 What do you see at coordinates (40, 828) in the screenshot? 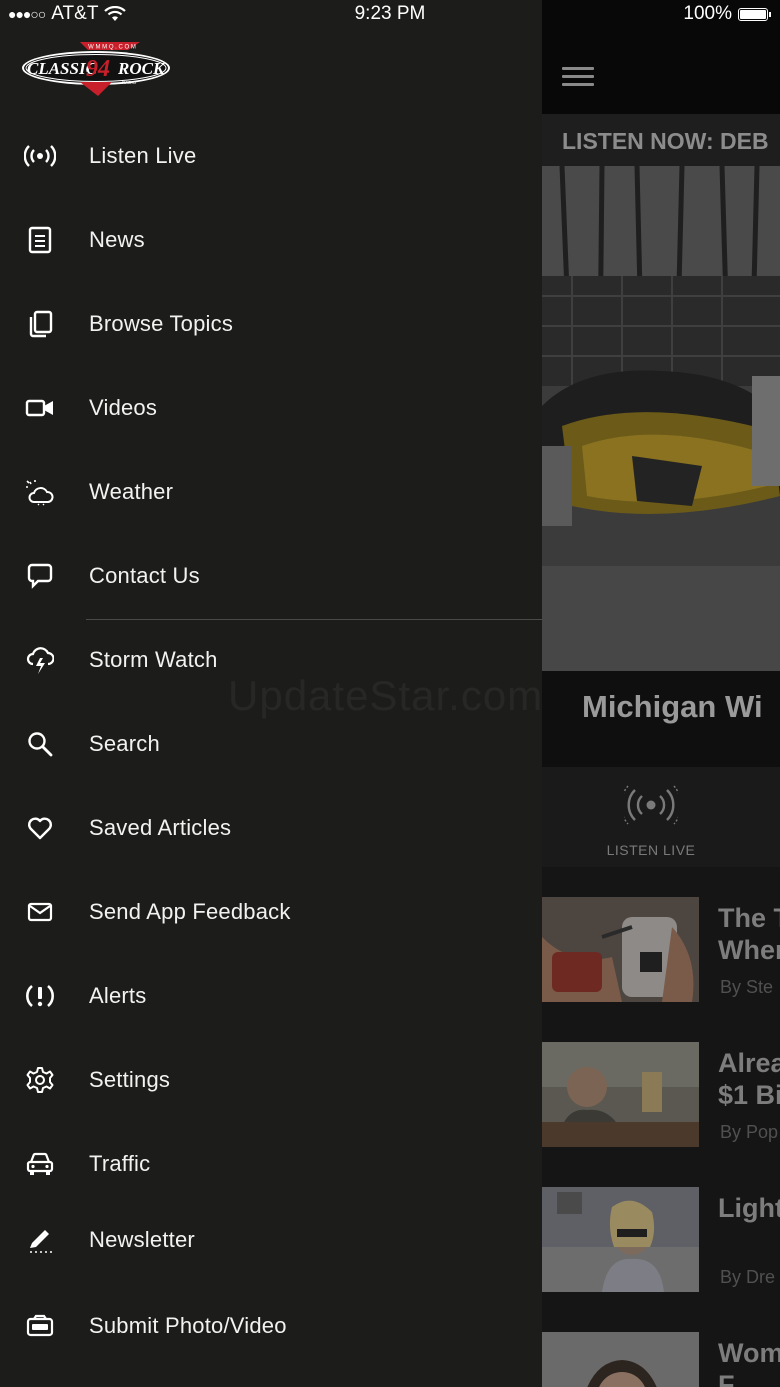
I see `heart-icon` at bounding box center [40, 828].